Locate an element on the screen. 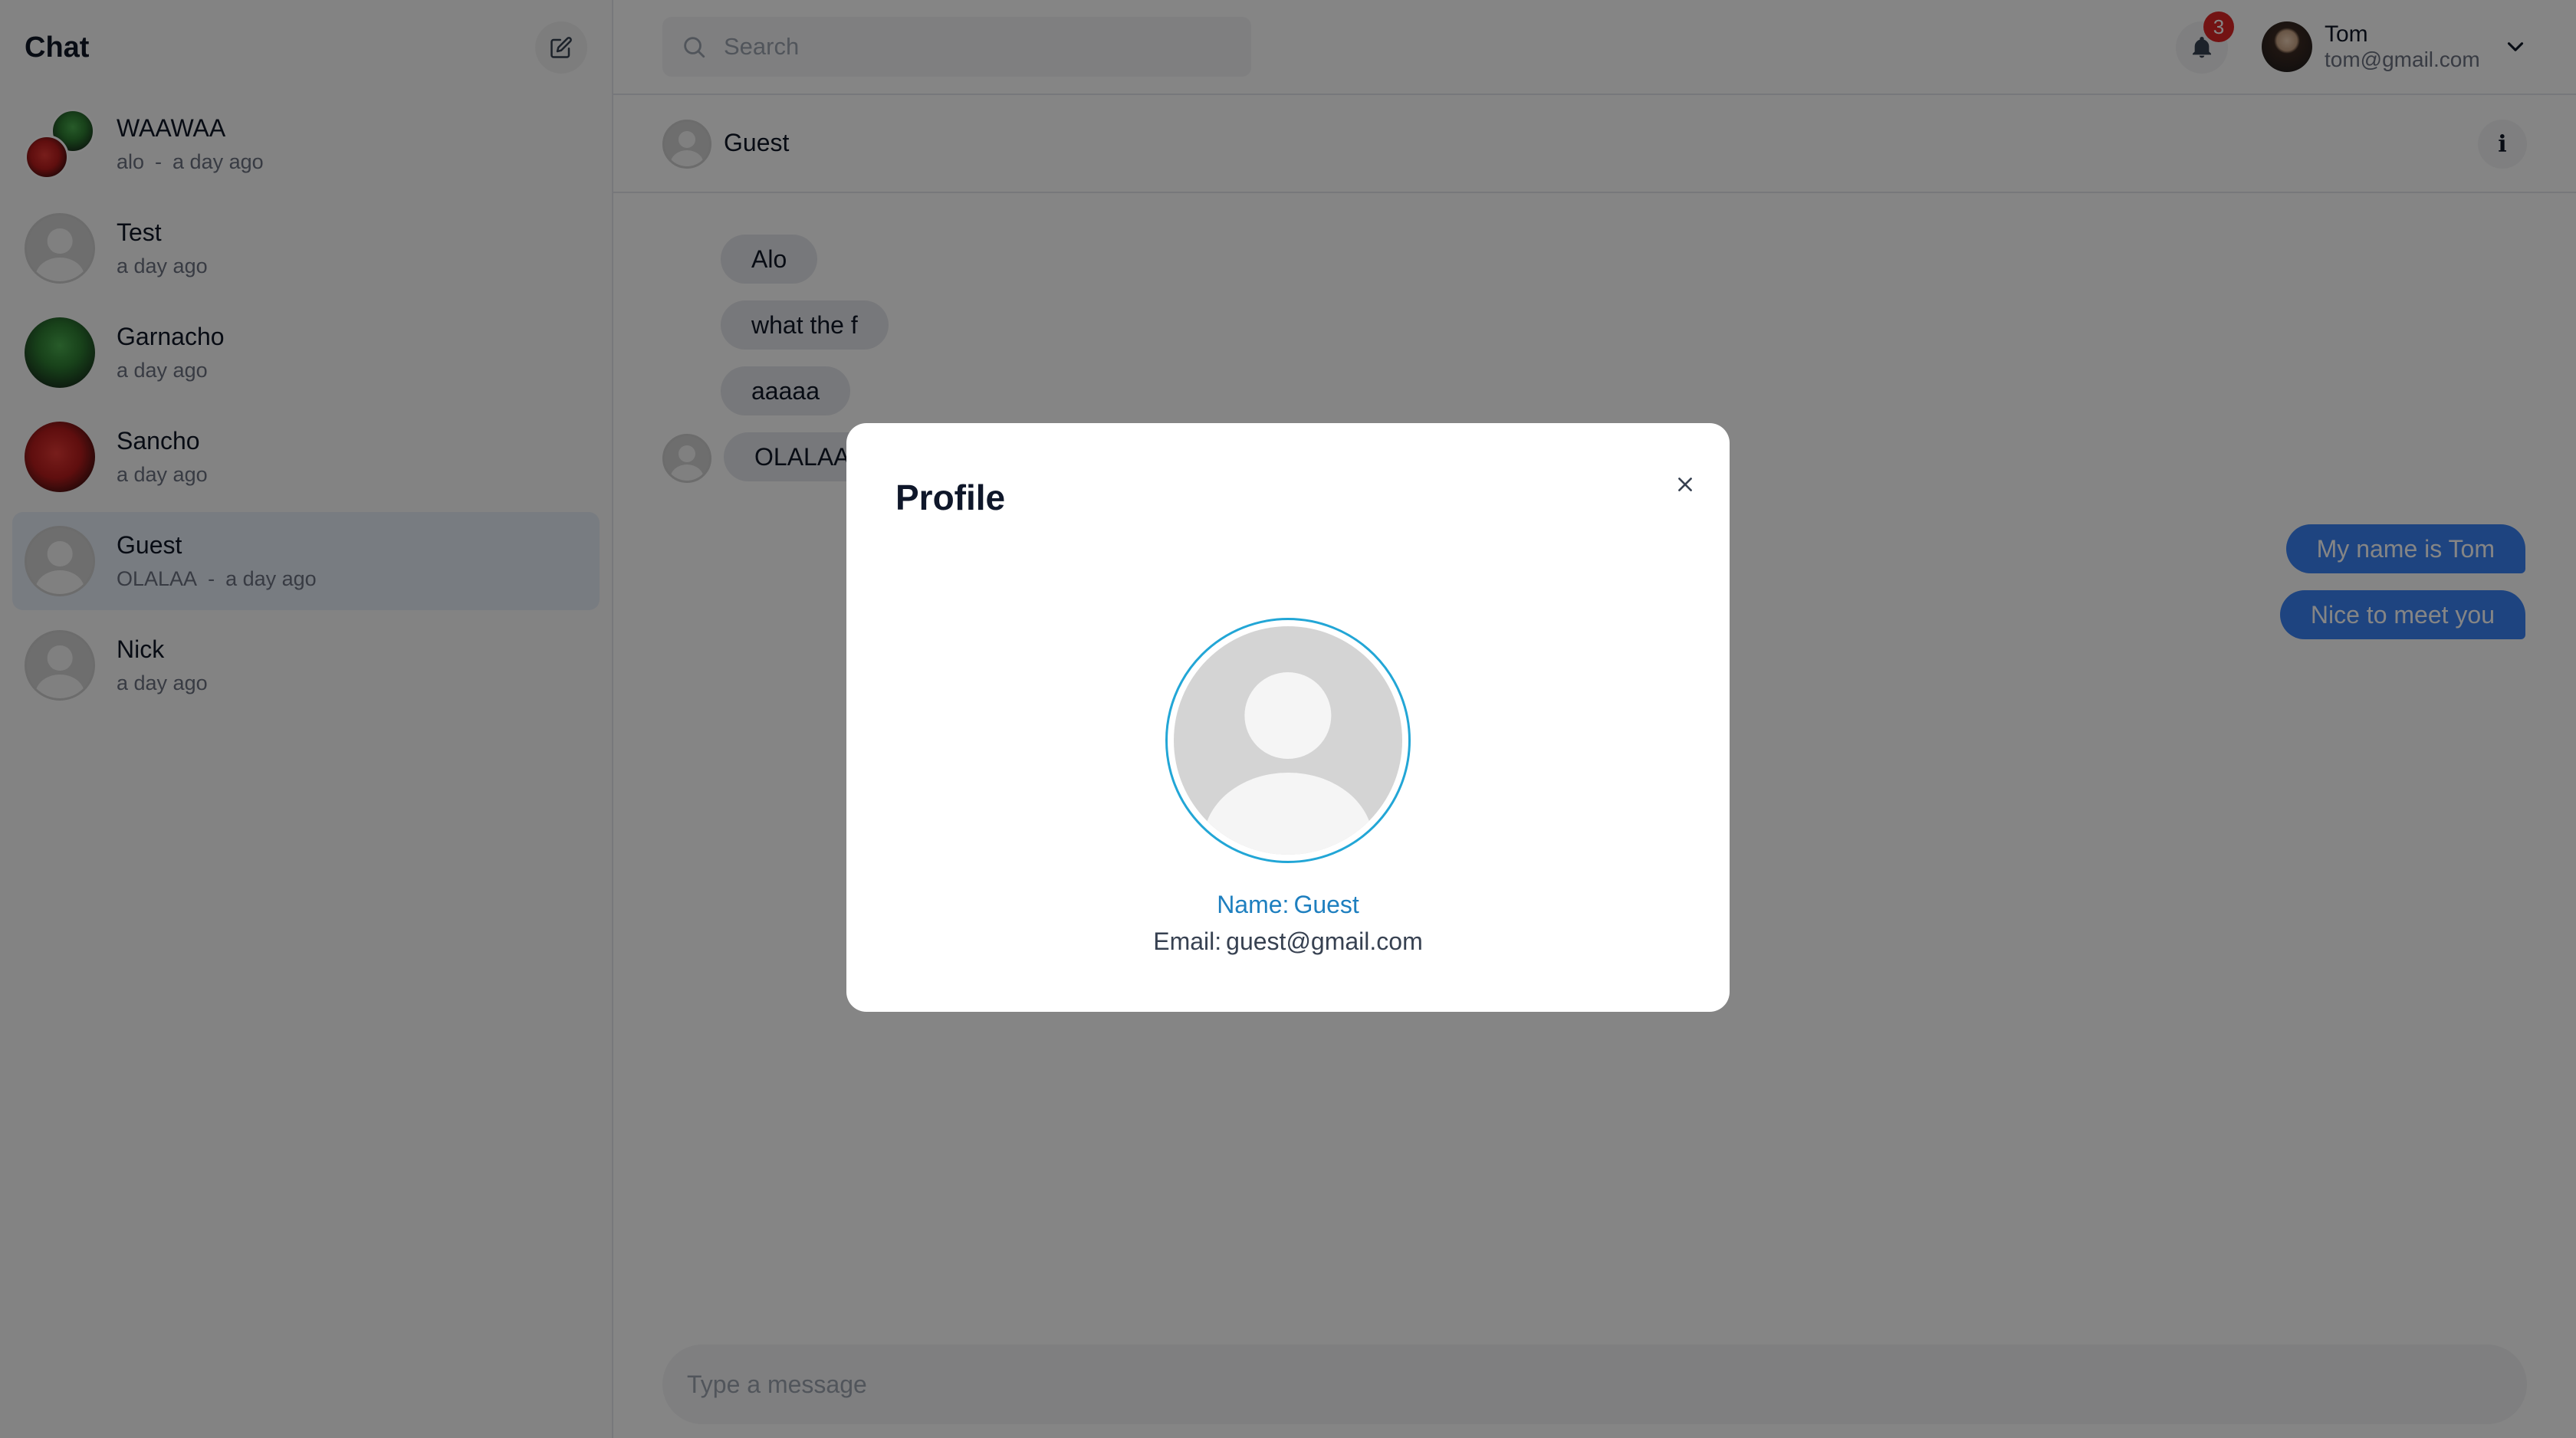 This screenshot has width=2576, height=1438. modal-title: Profile is located at coordinates (951, 497).